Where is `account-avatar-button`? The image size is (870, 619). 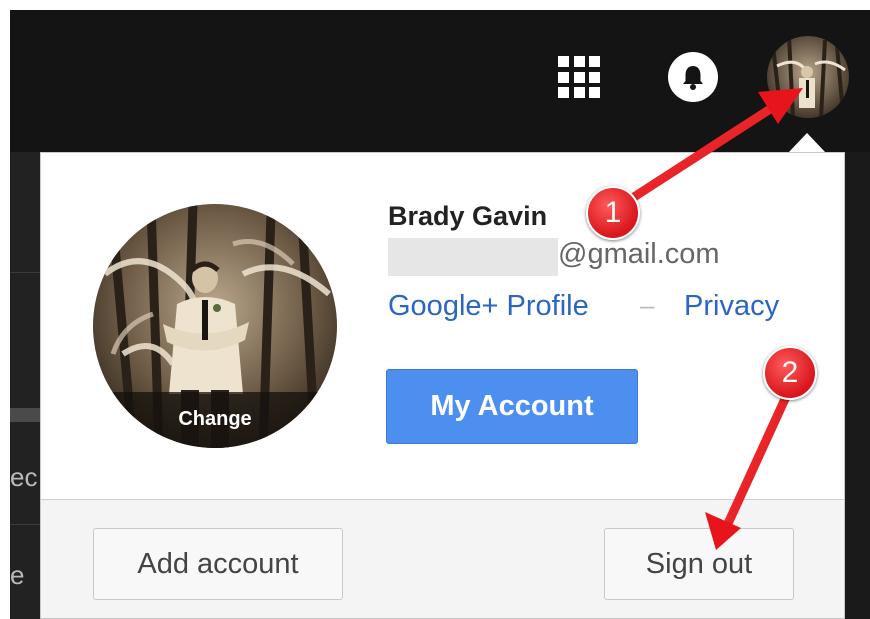 account-avatar-button is located at coordinates (808, 77).